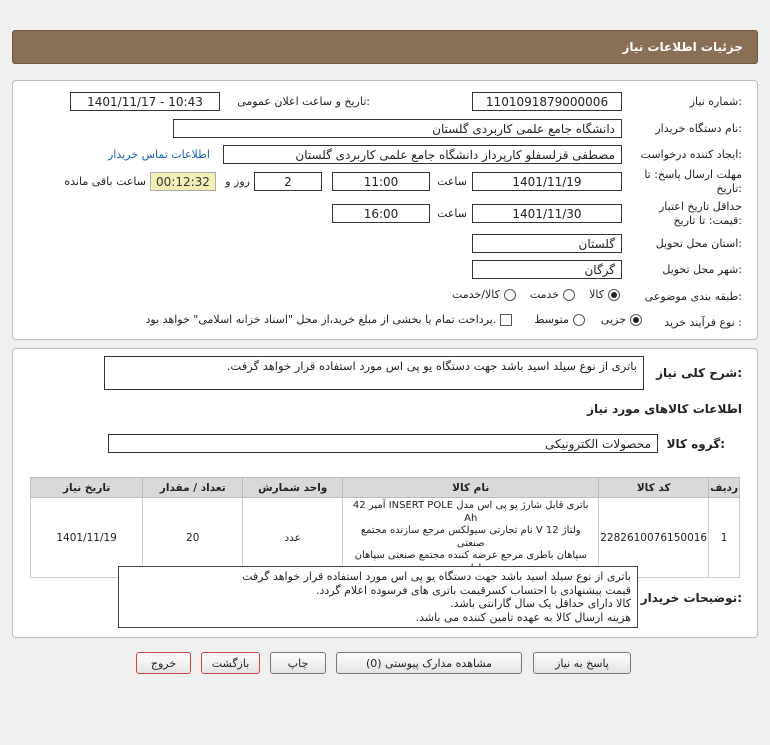  What do you see at coordinates (551, 319) in the screenshot?
I see `process-option-medium-label: متوسط` at bounding box center [551, 319].